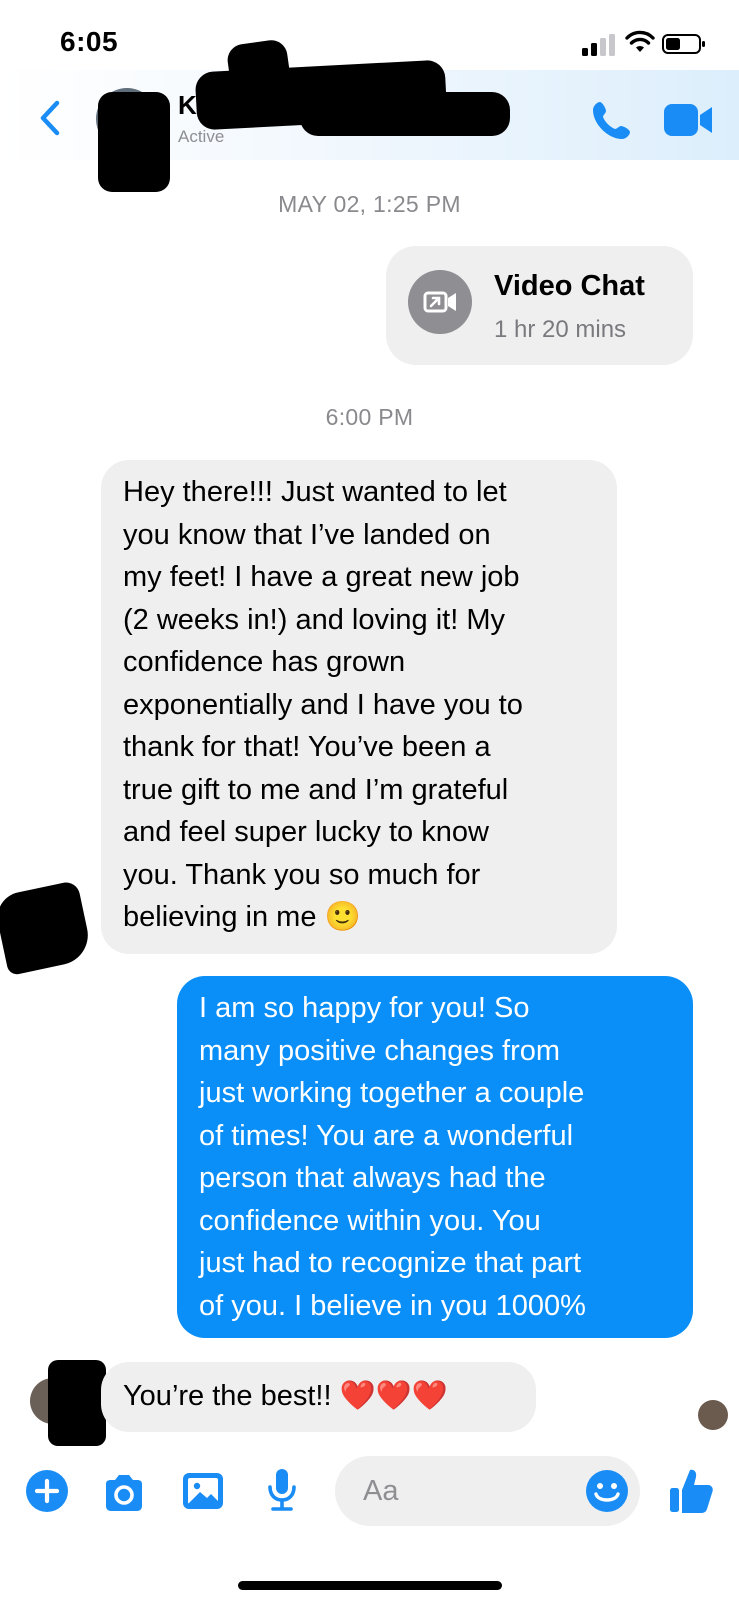  Describe the element at coordinates (89, 41) in the screenshot. I see `status-time: 6:05` at that location.